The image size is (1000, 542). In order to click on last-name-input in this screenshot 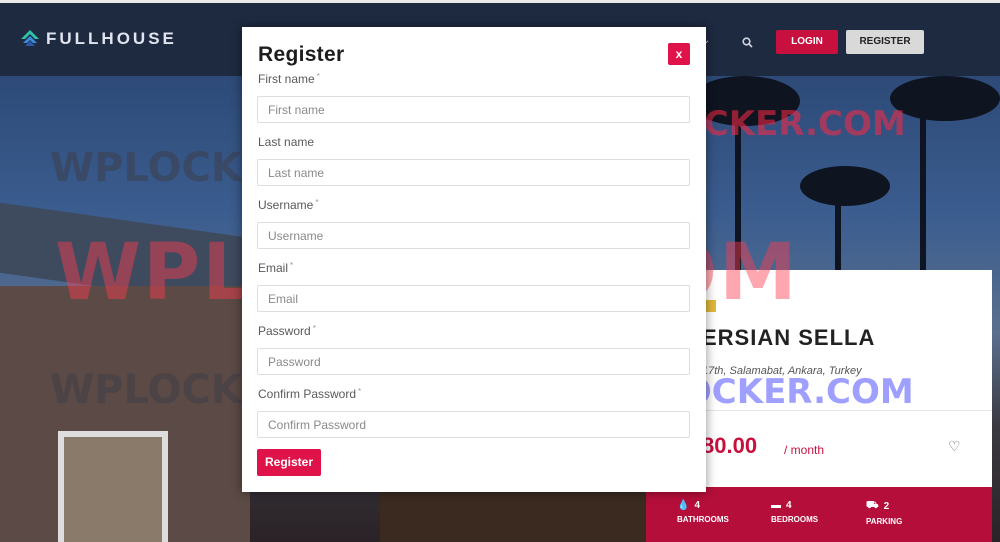, I will do `click(473, 172)`.